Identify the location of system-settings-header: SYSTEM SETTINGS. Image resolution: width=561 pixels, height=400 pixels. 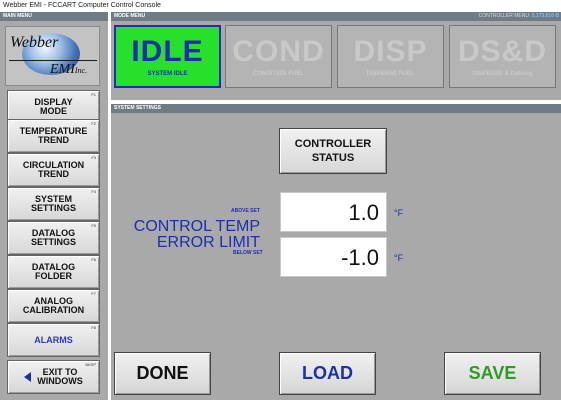
(336, 108).